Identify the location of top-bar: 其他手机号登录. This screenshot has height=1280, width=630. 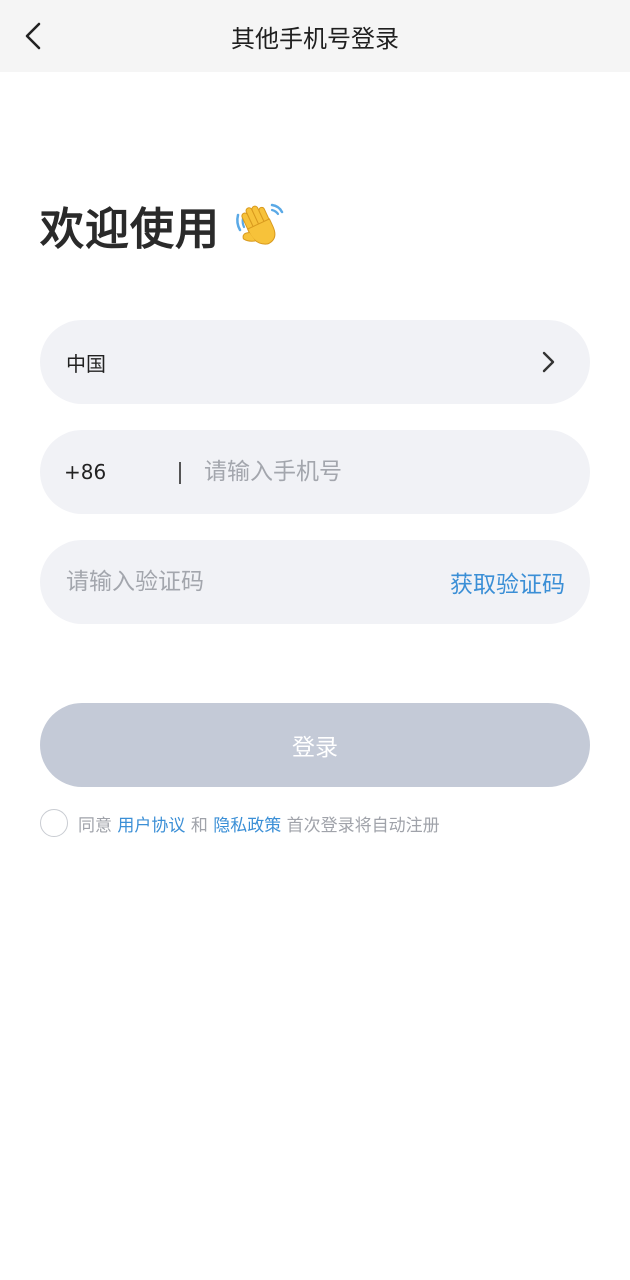
(315, 36).